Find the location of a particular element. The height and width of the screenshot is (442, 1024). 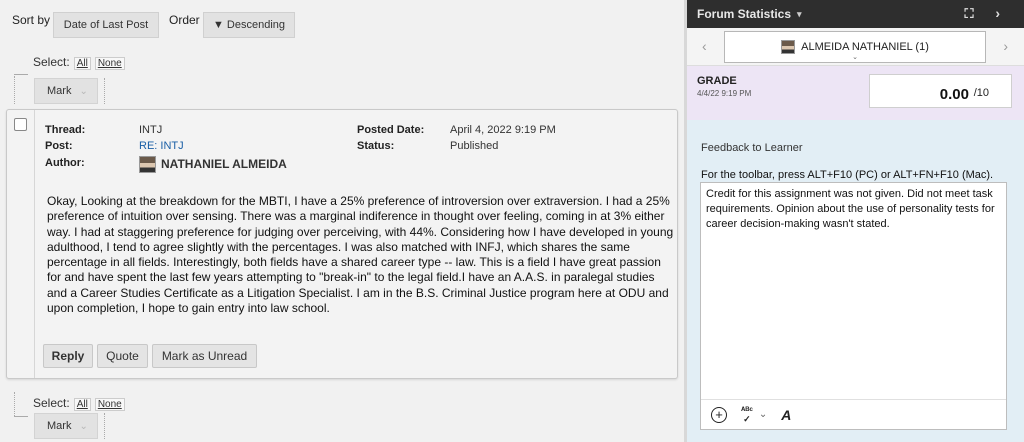

user-label: ALMEIDA NATHANIEL (1) is located at coordinates (865, 47).